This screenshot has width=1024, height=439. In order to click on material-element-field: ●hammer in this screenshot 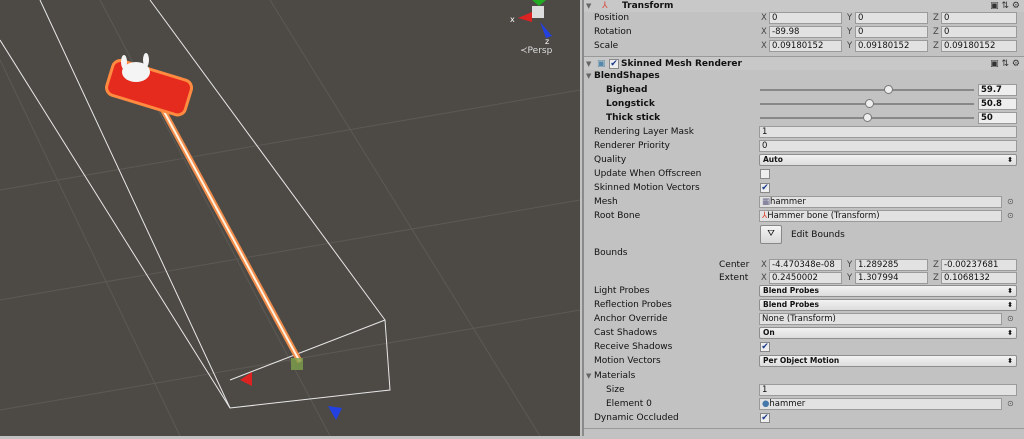, I will do `click(880, 404)`.